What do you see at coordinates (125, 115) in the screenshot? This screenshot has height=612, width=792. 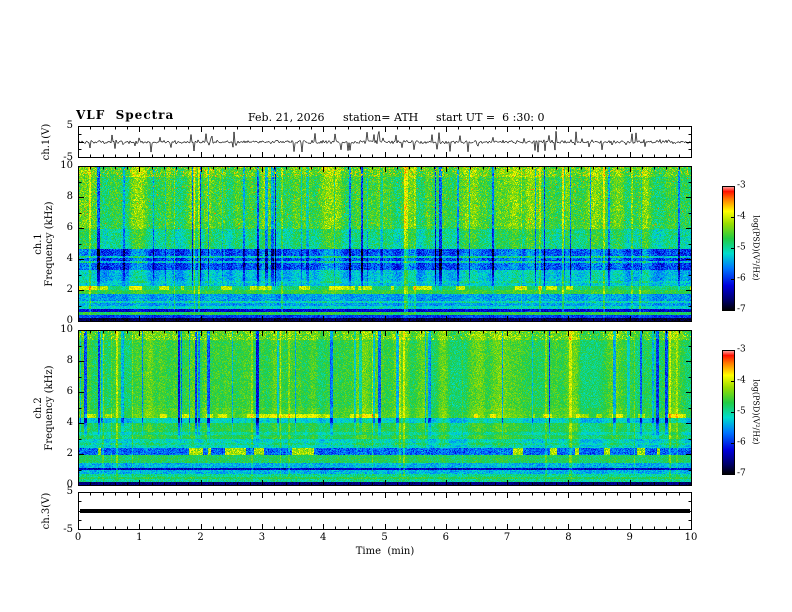 I see `plot-title: VLF Spectra` at bounding box center [125, 115].